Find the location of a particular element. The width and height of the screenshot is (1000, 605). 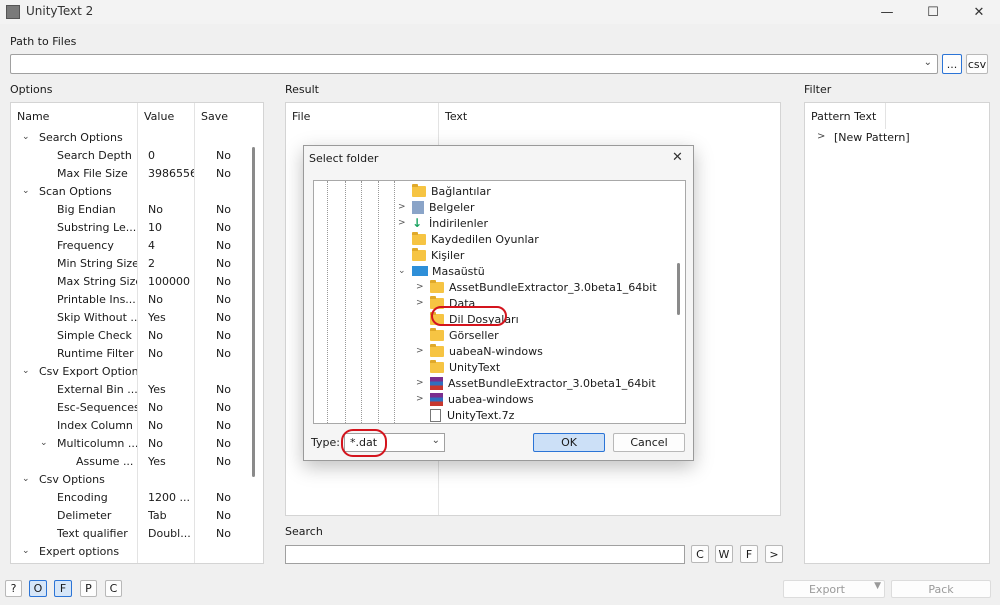

options-row: Runtime Filter No No is located at coordinates (131, 354).